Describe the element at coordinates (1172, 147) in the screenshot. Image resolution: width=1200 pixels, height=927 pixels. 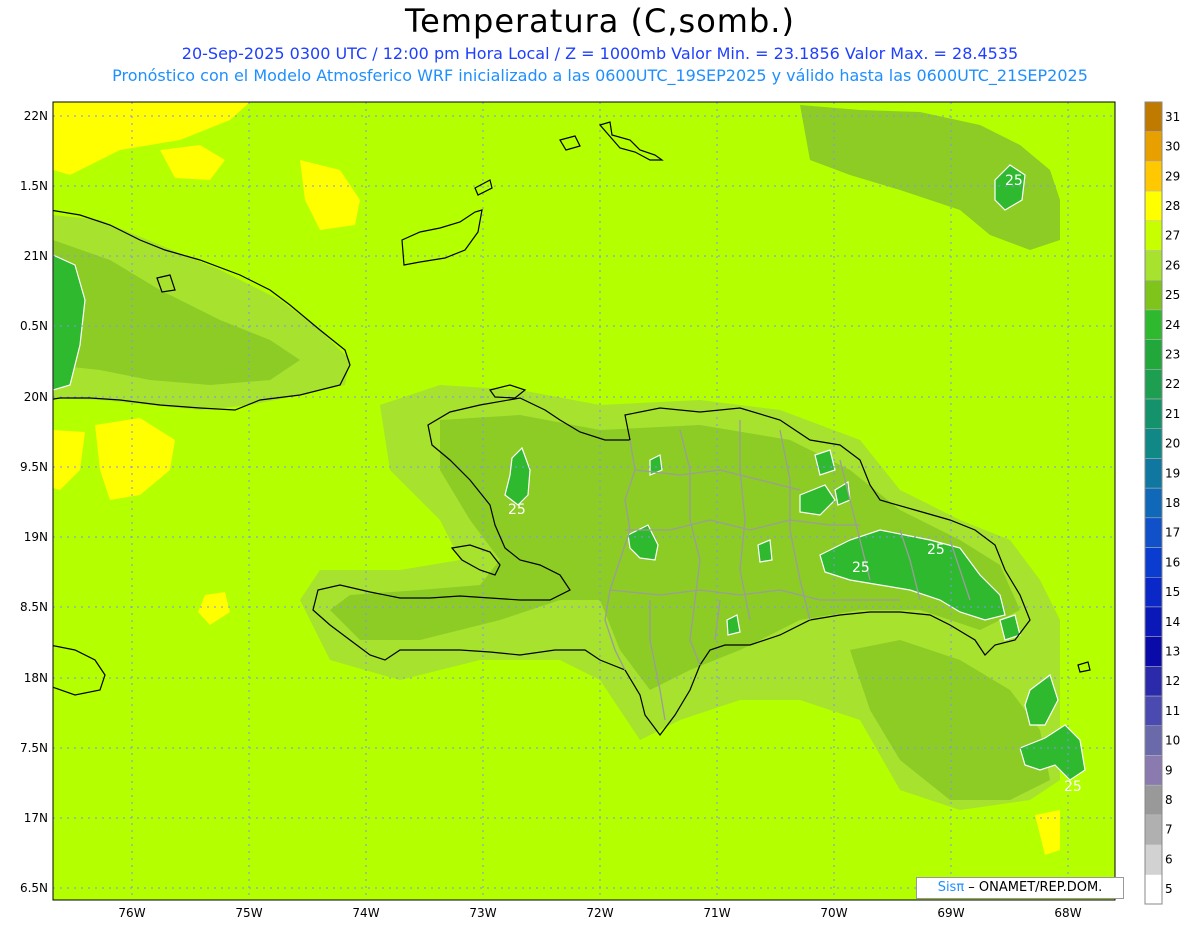
I see `colorbar-label: 30` at that location.